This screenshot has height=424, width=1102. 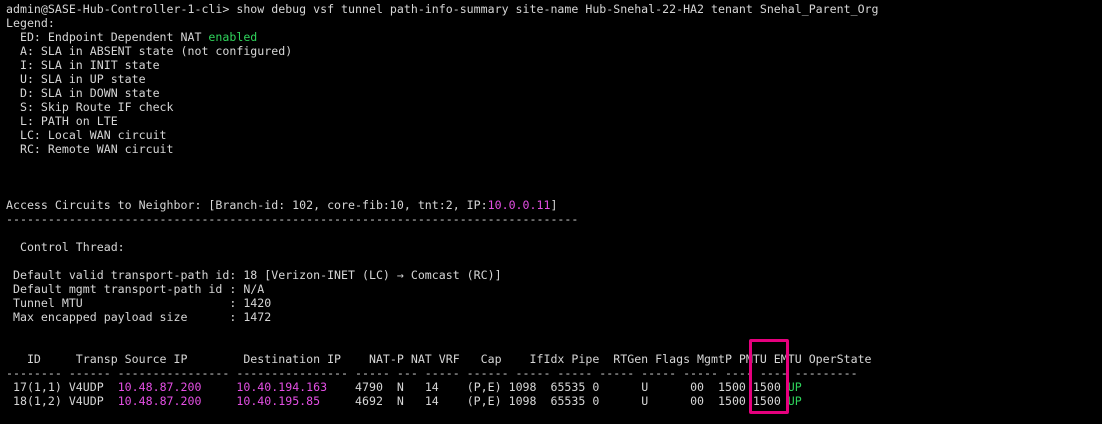 I want to click on access-circuits-close: ], so click(x=554, y=205).